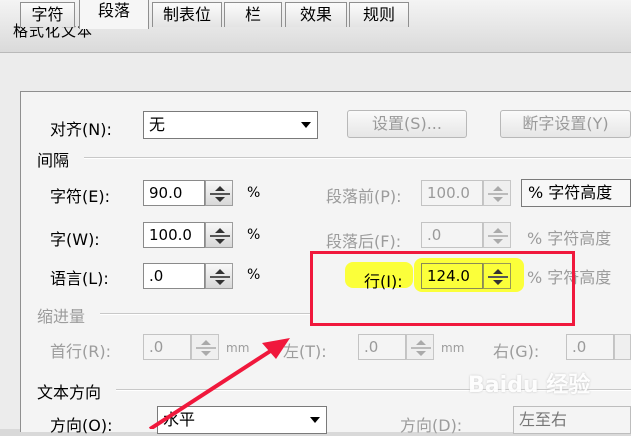  What do you see at coordinates (529, 385) in the screenshot?
I see `baidu-watermark: Baidu 经验` at bounding box center [529, 385].